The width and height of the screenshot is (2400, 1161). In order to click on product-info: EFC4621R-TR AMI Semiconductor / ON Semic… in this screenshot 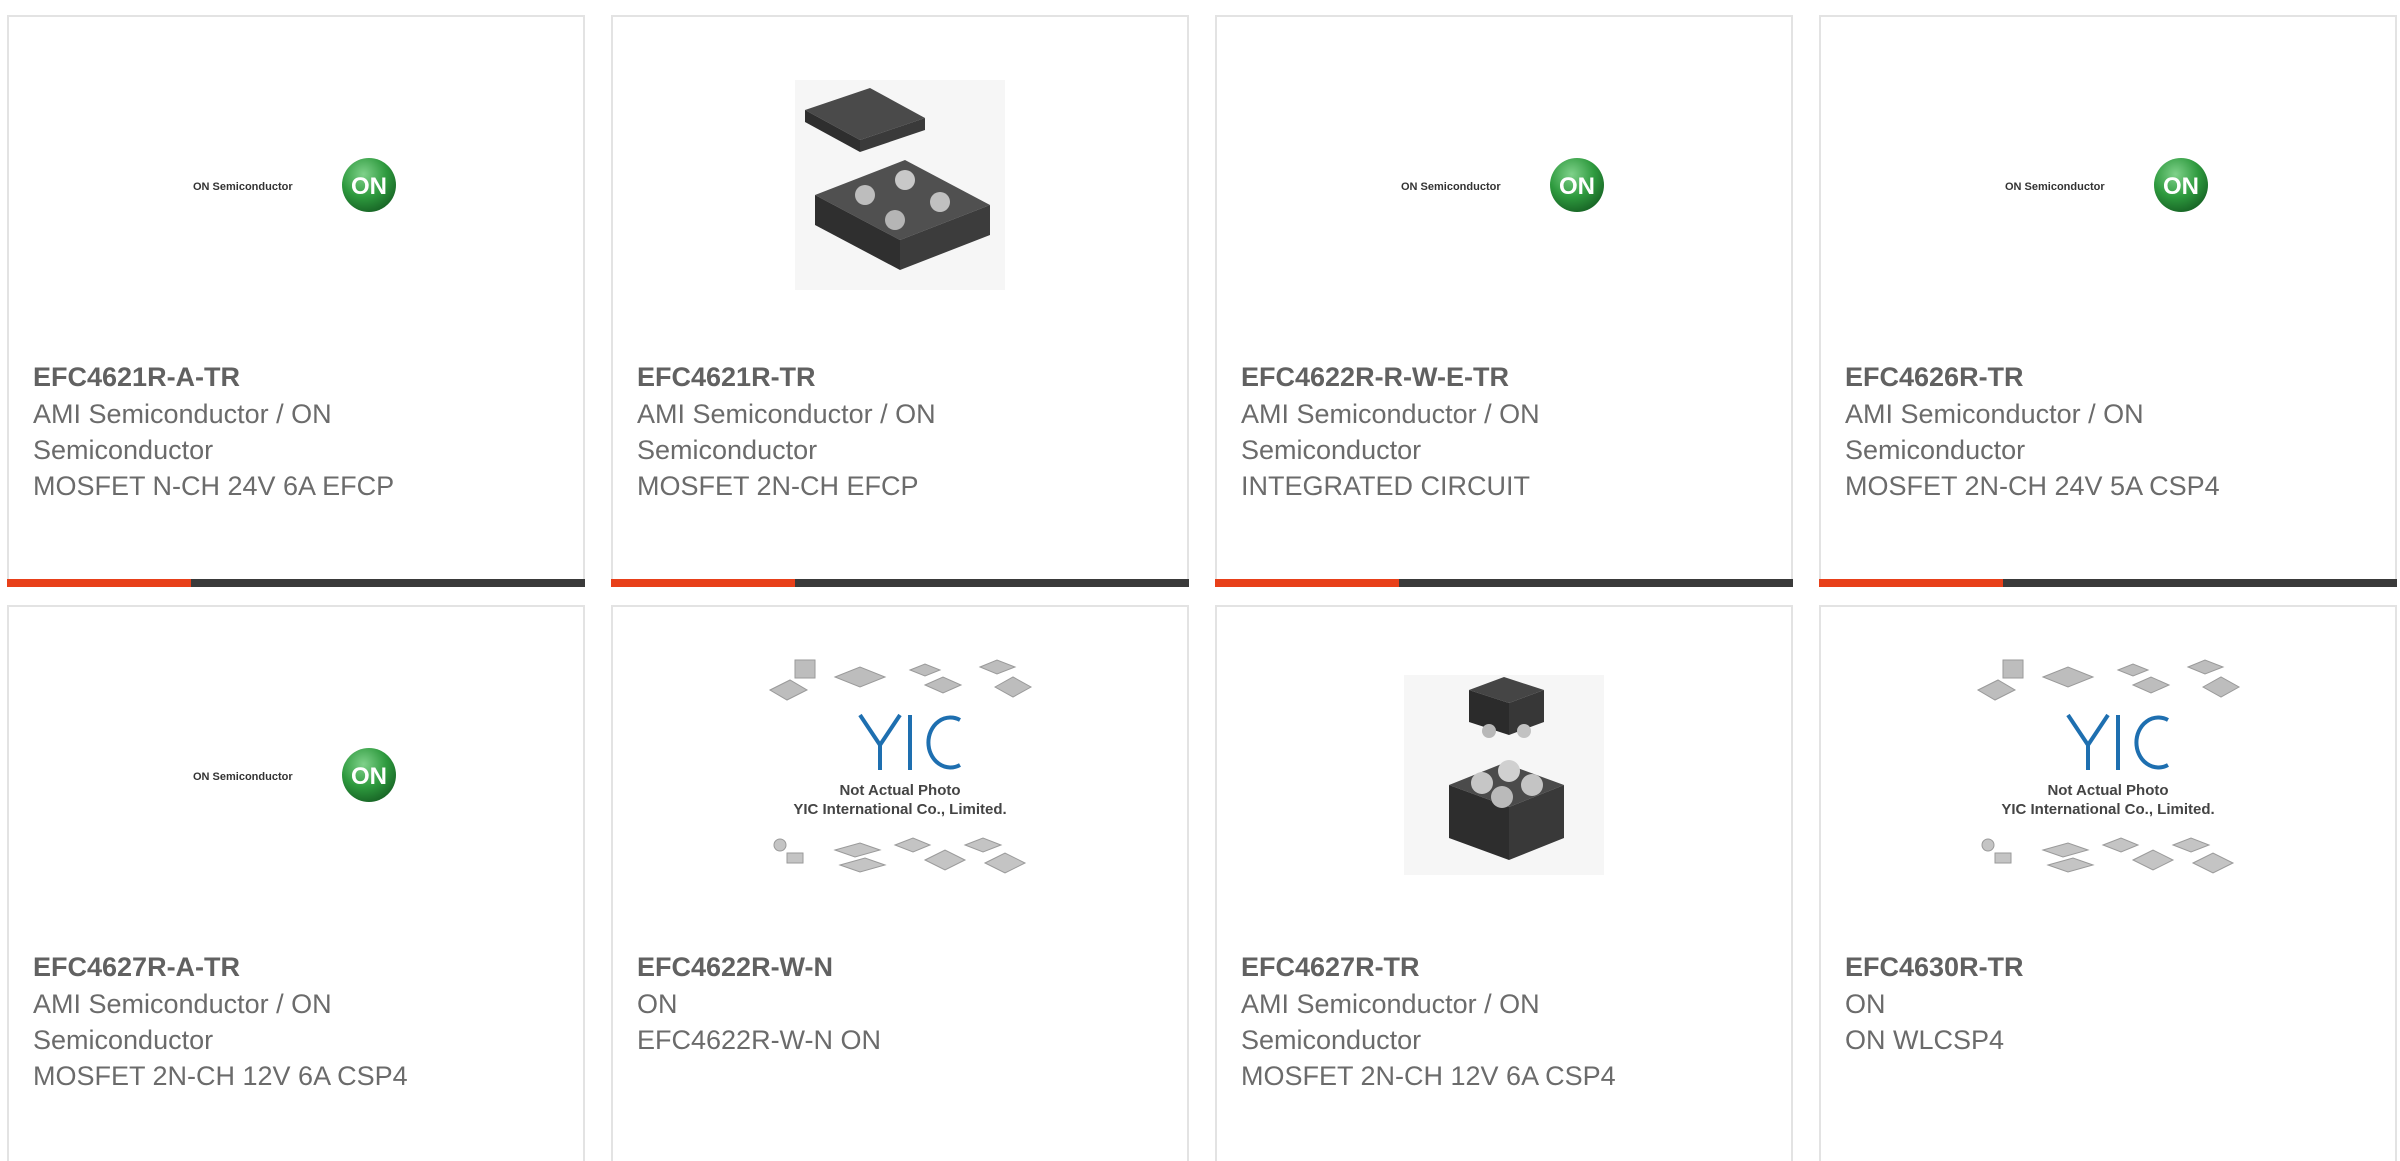, I will do `click(900, 431)`.